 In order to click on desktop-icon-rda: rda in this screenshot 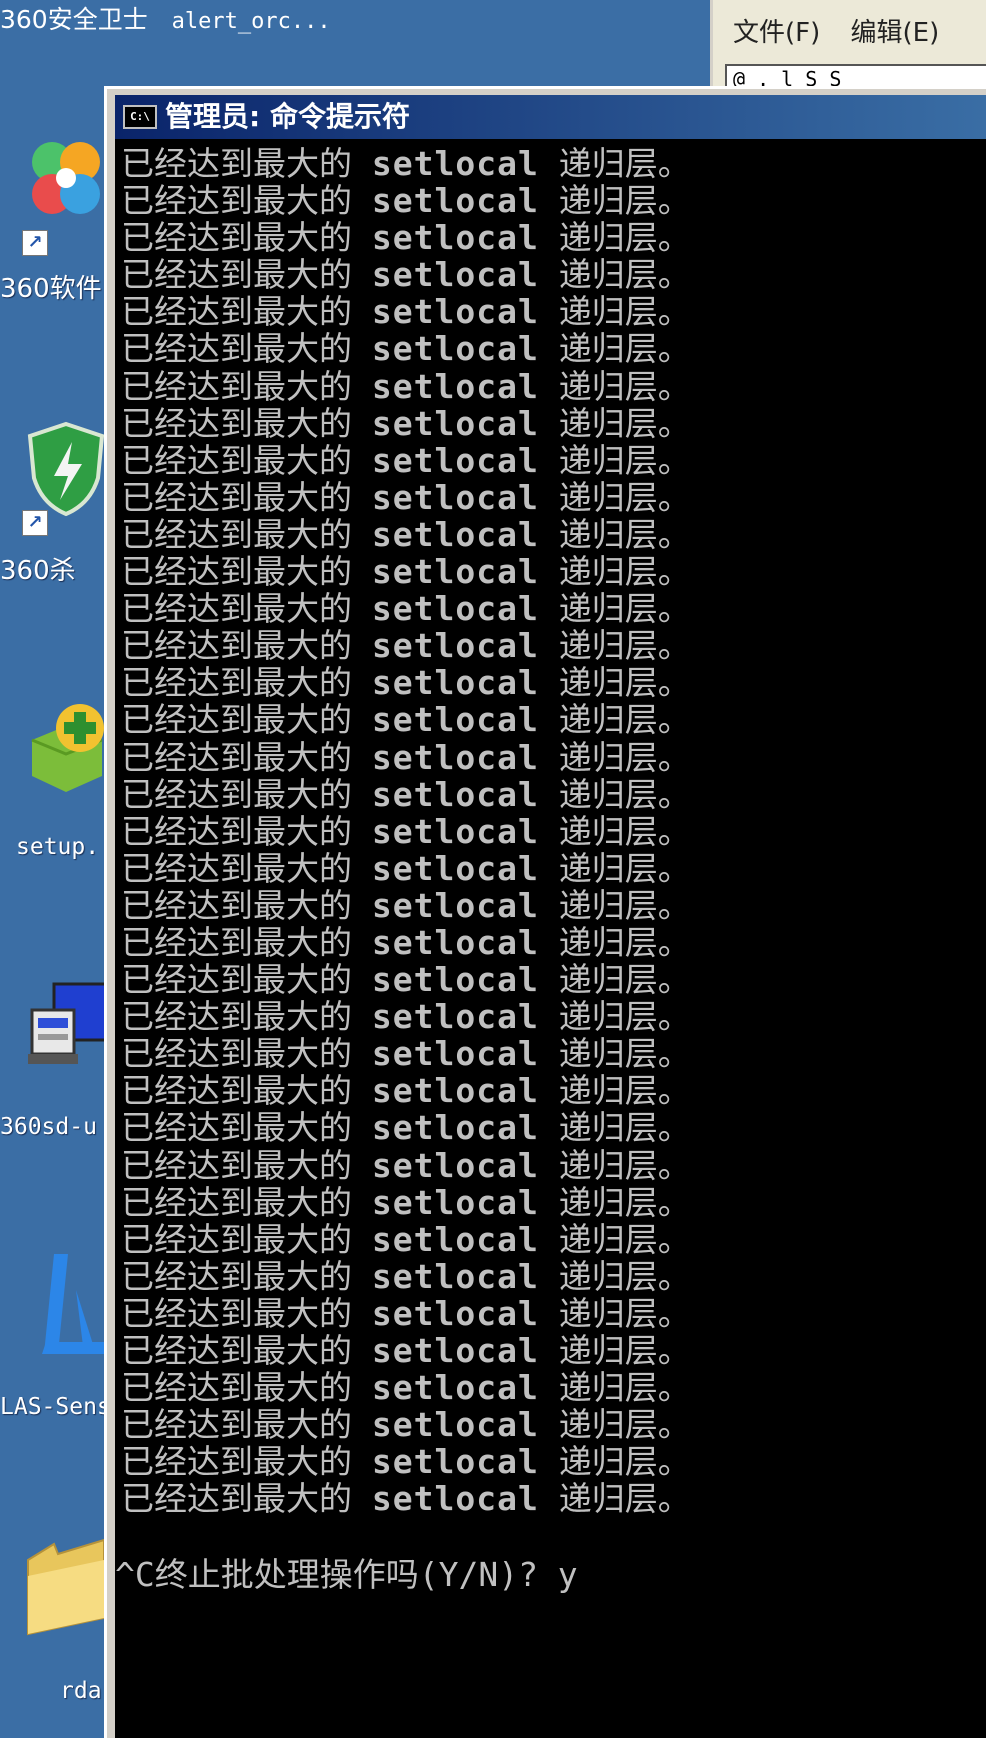, I will do `click(54, 1625)`.